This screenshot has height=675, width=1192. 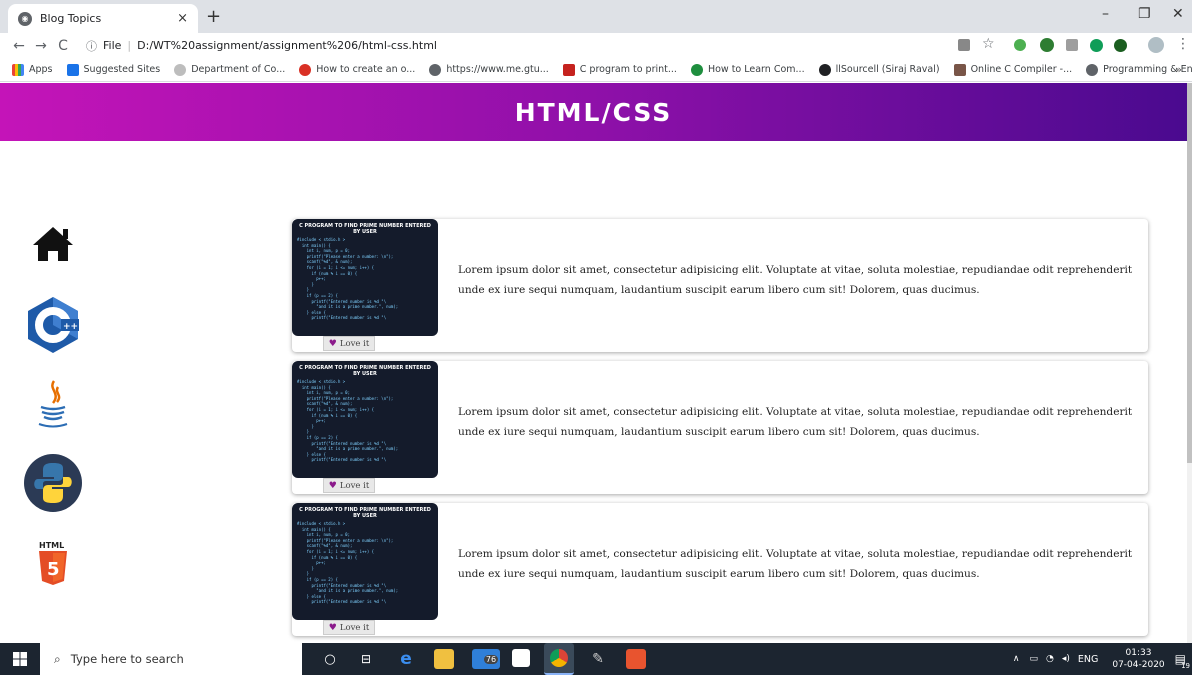 I want to click on file-label: File, so click(x=112, y=45).